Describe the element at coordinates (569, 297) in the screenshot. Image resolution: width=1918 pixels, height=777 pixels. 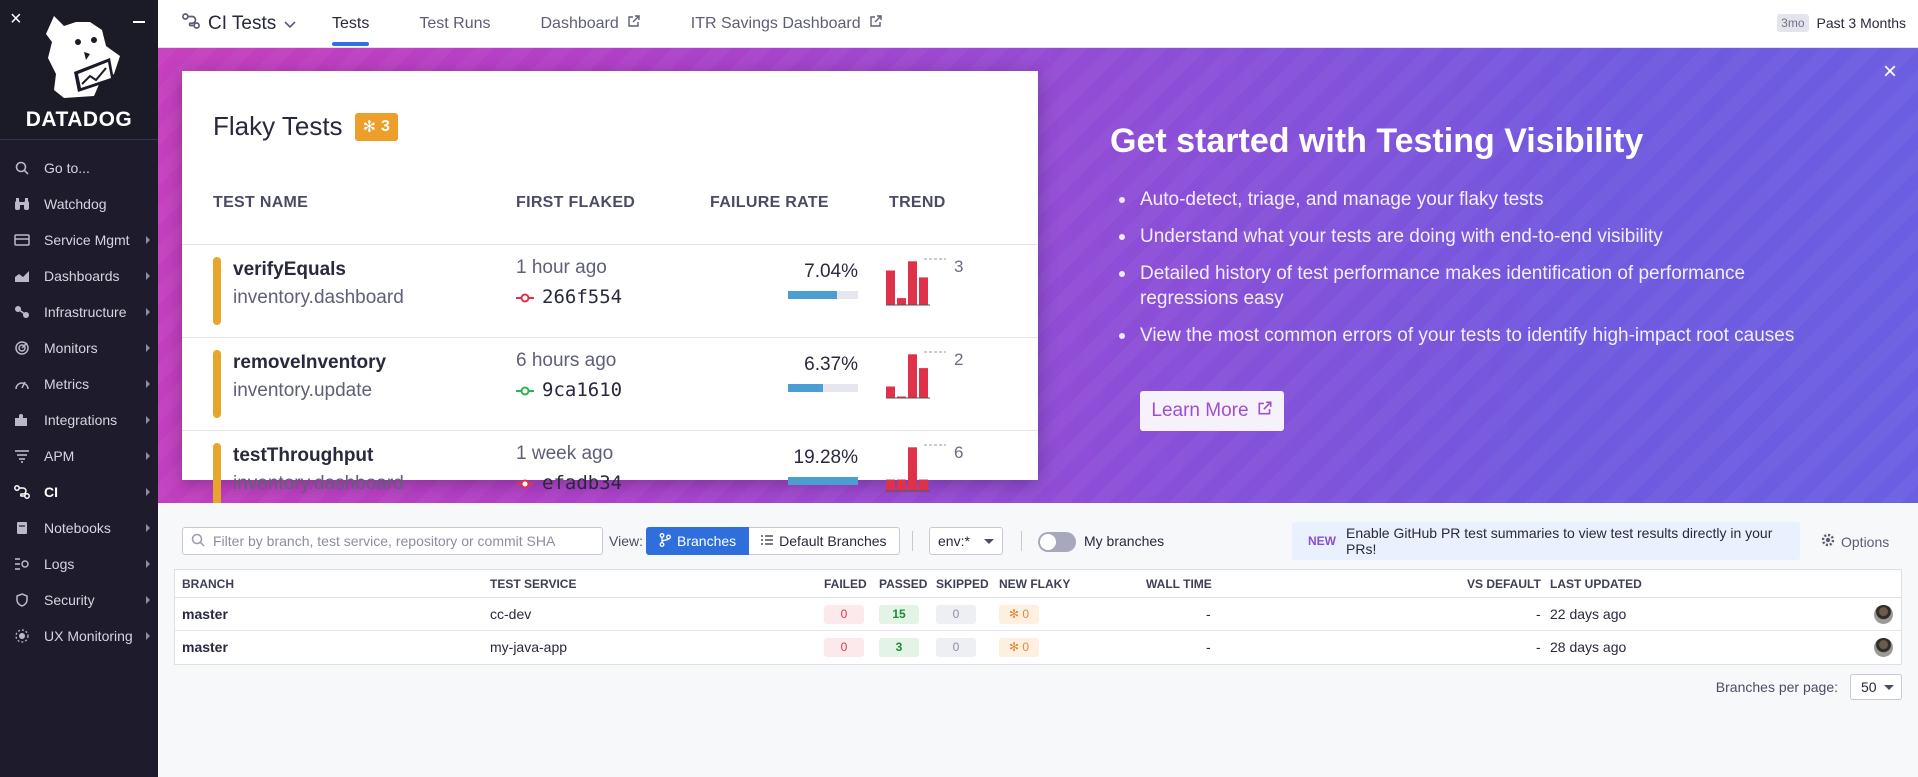
I see `commit-link: 266f554` at that location.